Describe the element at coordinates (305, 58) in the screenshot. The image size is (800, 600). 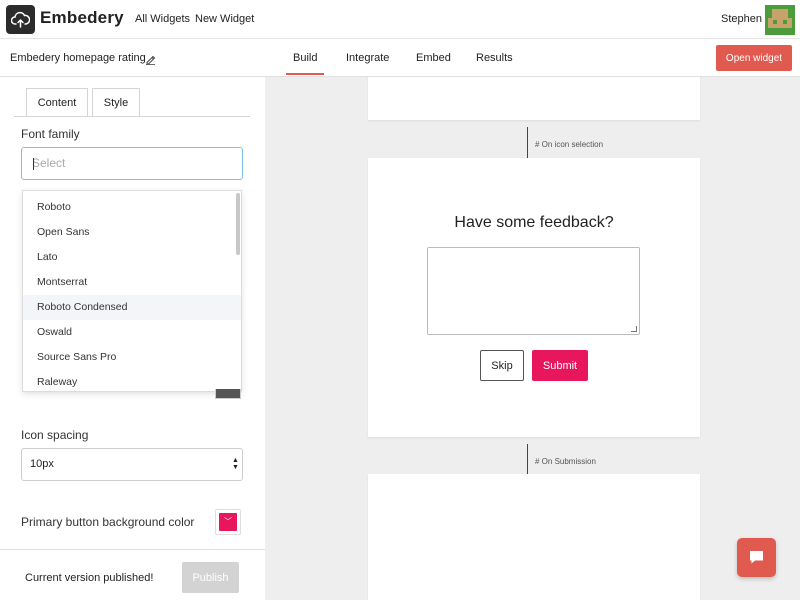
I see `tab-build: Build` at that location.